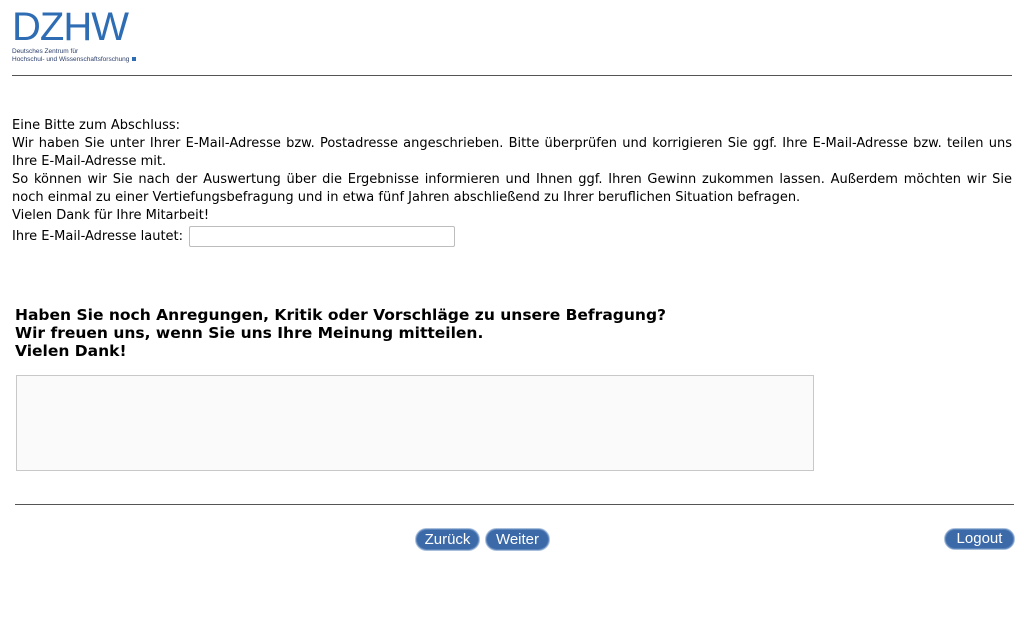 The height and width of the screenshot is (629, 1024). I want to click on email-label: Ihre E-Mail-Adresse lautet:, so click(98, 236).